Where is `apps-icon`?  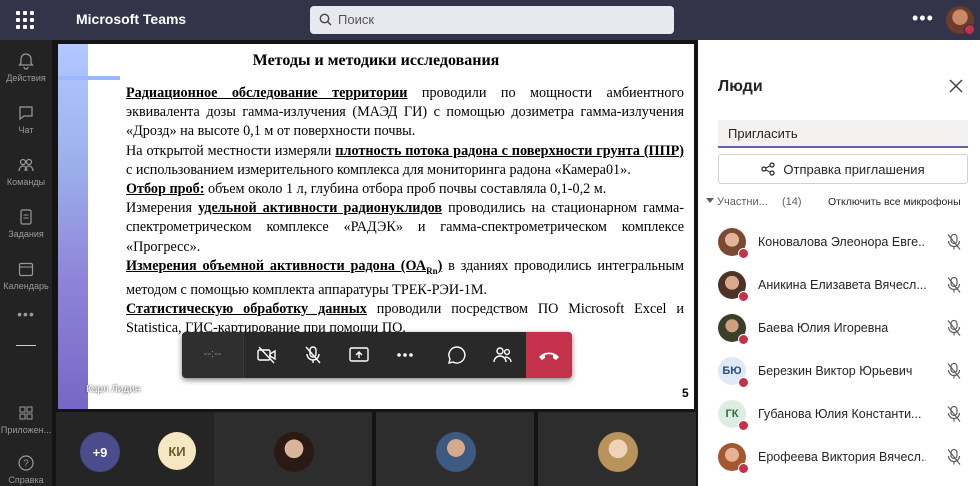
apps-icon is located at coordinates (26, 413).